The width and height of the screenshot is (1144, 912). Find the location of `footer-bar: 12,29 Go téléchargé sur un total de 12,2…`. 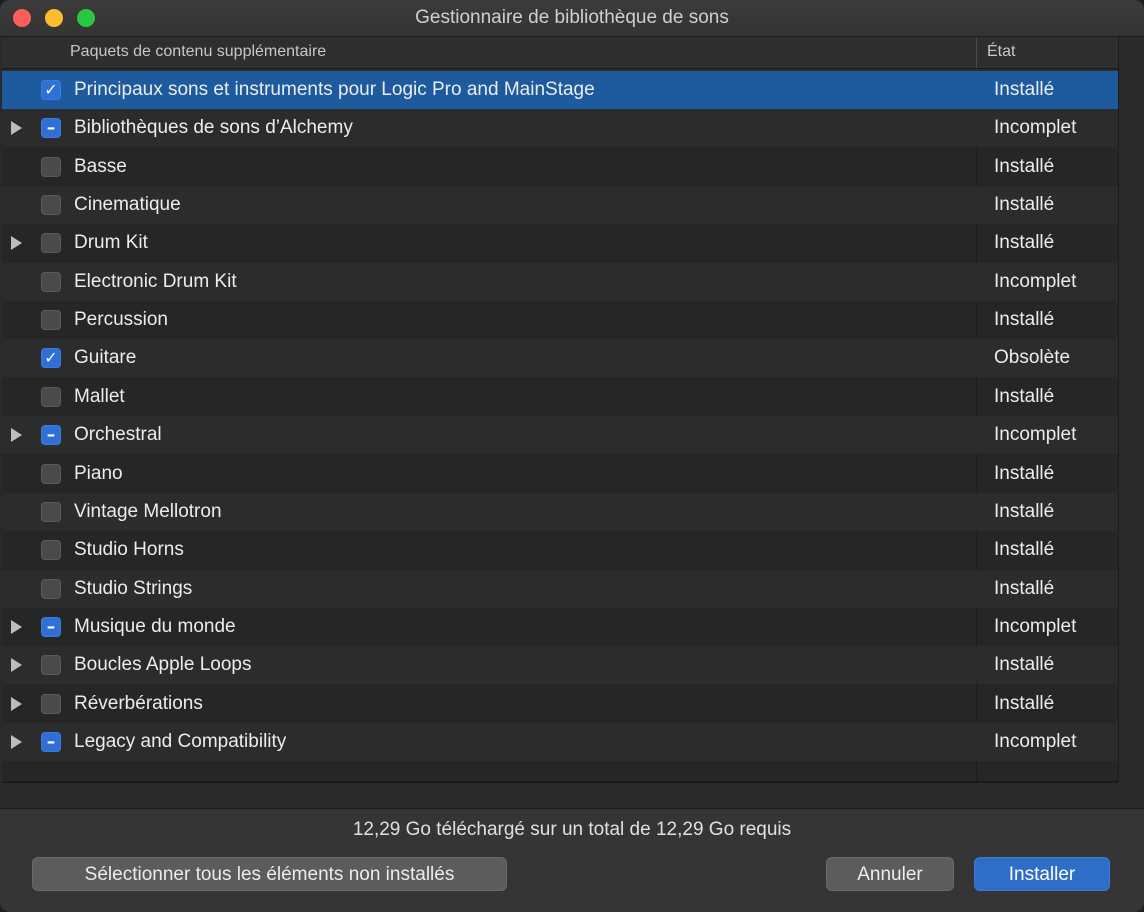

footer-bar: 12,29 Go téléchargé sur un total de 12,2… is located at coordinates (572, 860).